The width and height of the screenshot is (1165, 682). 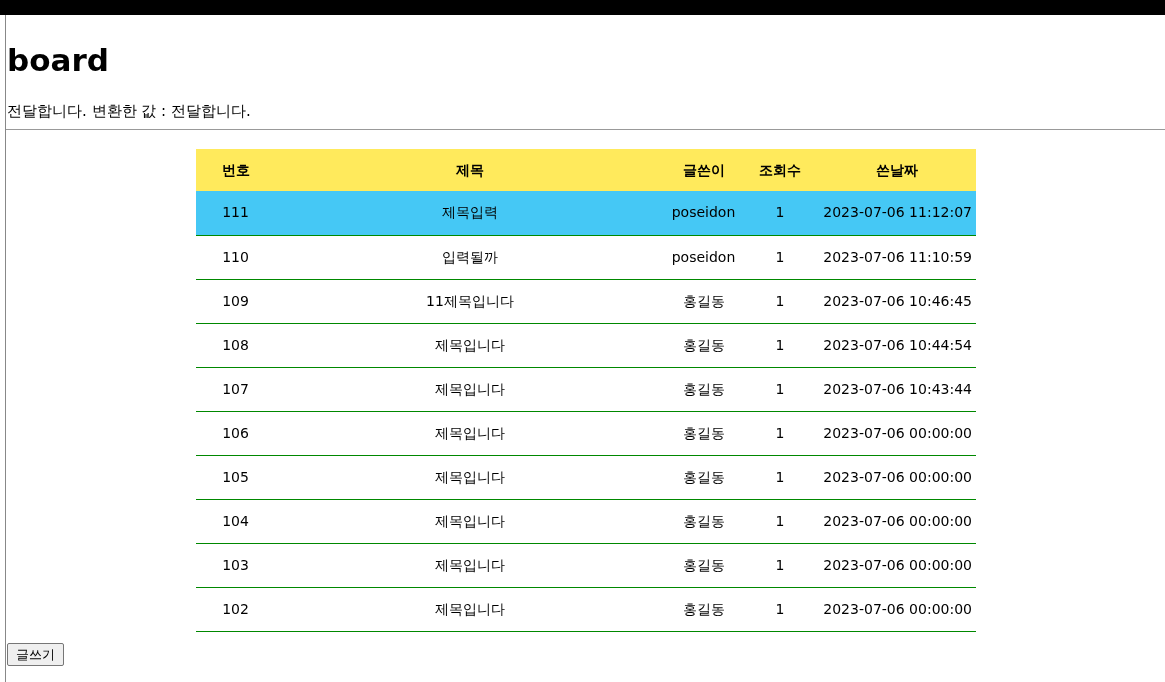 I want to click on column-header: 제목, so click(x=470, y=170).